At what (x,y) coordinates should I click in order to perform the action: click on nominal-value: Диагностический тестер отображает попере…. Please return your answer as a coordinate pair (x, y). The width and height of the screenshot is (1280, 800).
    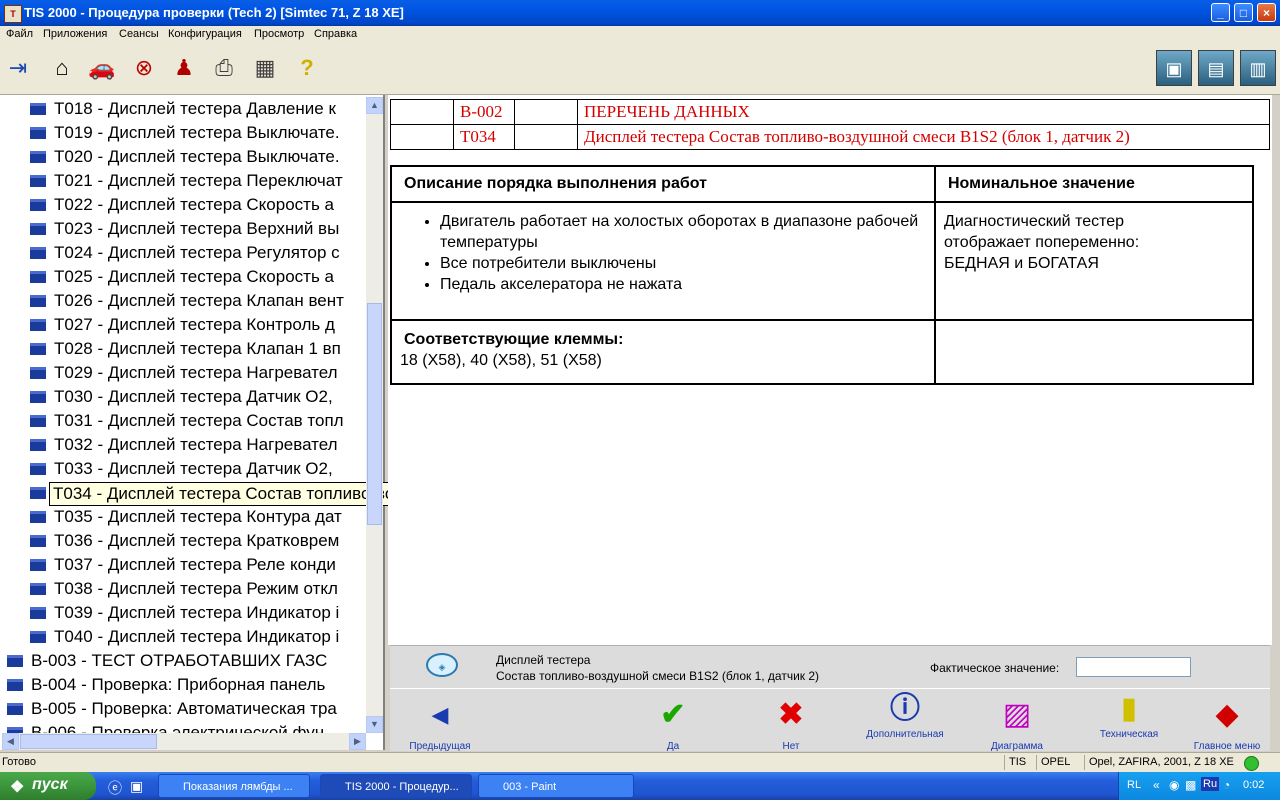
    Looking at the image, I should click on (1094, 261).